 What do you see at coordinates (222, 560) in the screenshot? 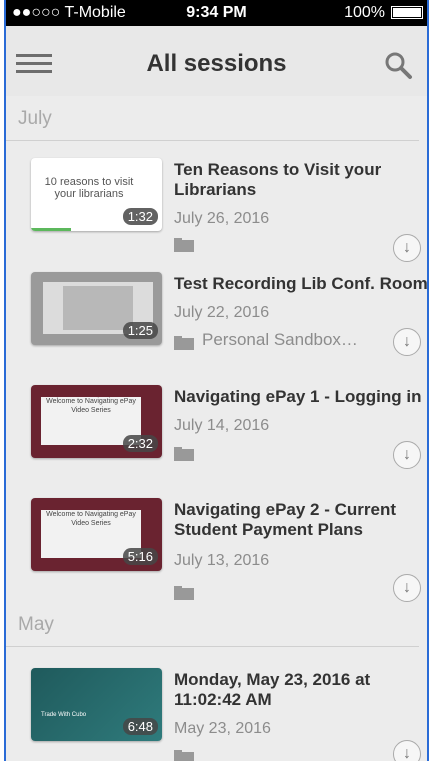
I see `session-date: July 13, 2016` at bounding box center [222, 560].